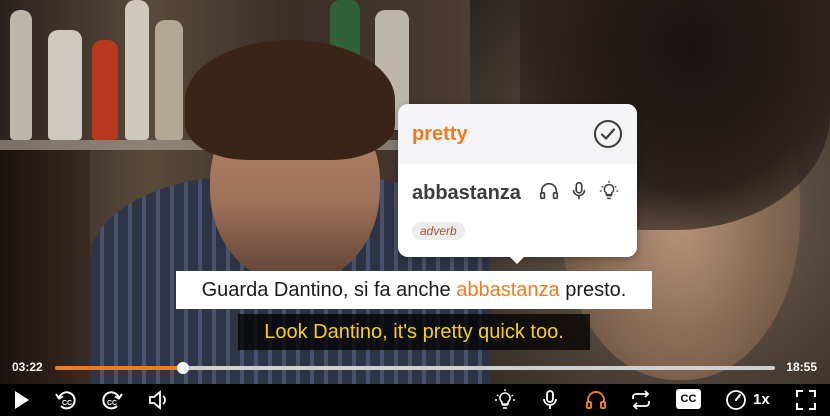 The width and height of the screenshot is (830, 416). I want to click on control-bar, so click(415, 400).